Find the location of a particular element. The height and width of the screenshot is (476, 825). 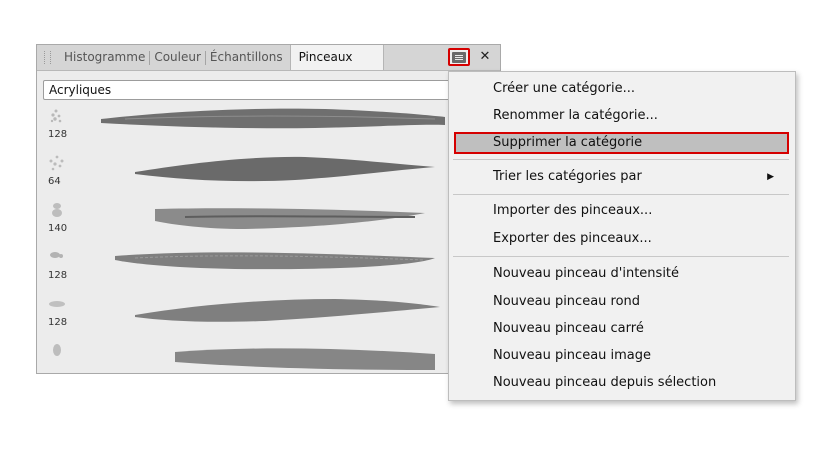

hamburger-menu-icon is located at coordinates (459, 57).